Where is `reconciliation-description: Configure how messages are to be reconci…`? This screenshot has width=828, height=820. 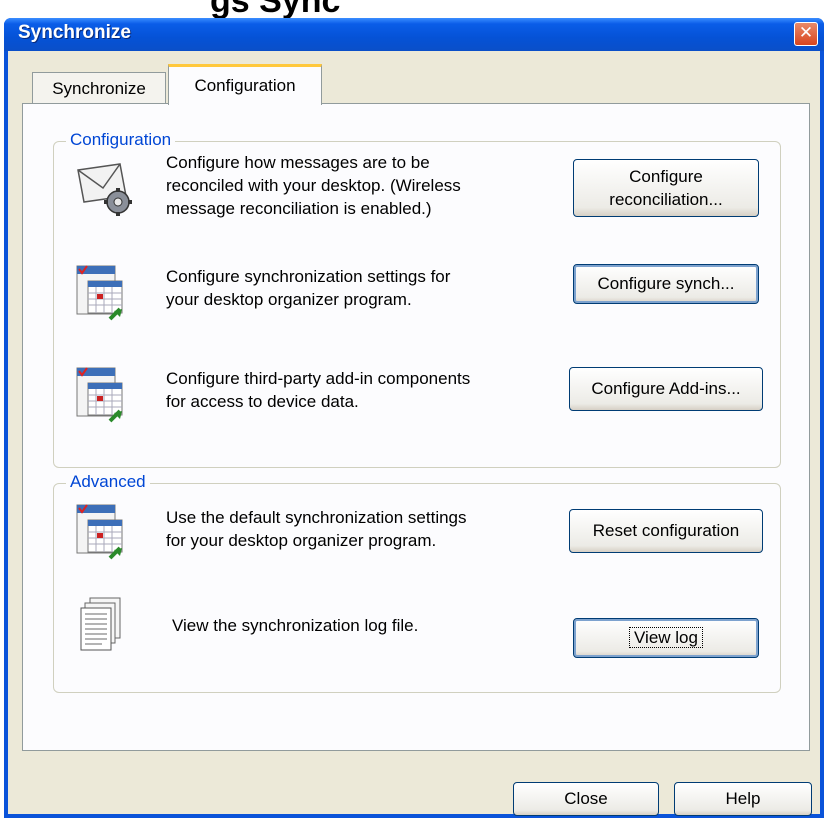
reconciliation-description: Configure how messages are to be reconci… is located at coordinates (313, 185).